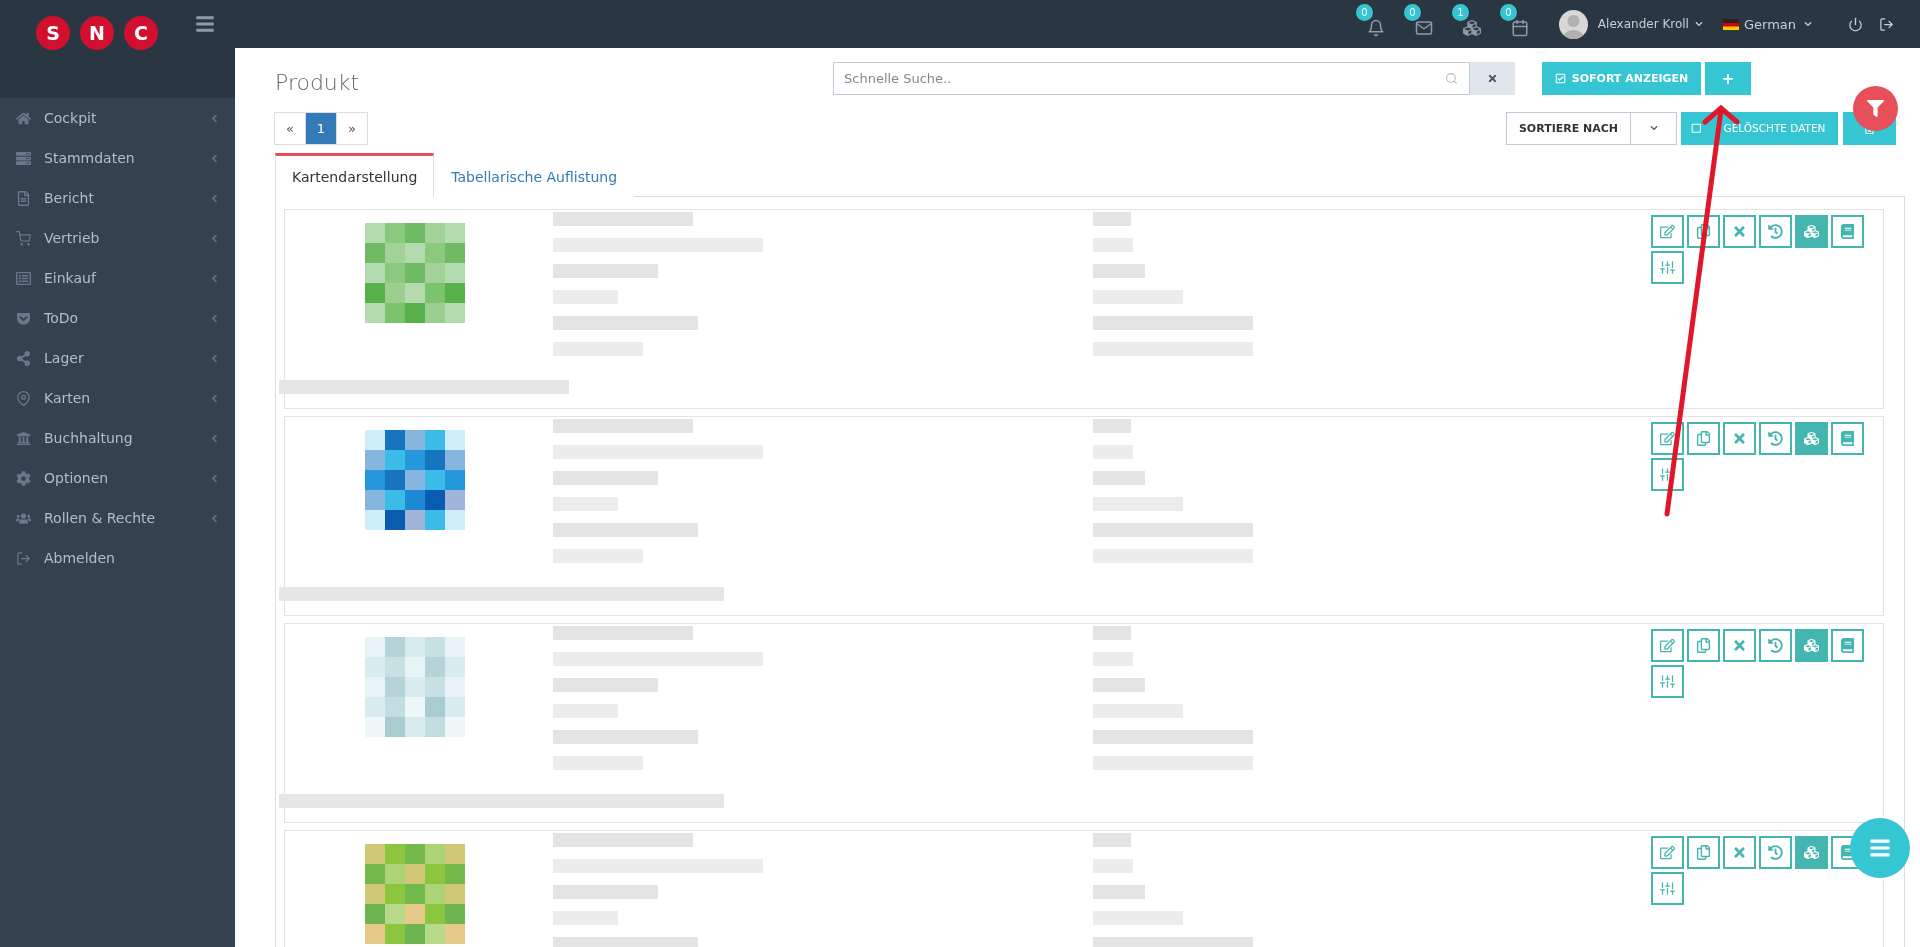 The width and height of the screenshot is (1920, 947). What do you see at coordinates (117, 438) in the screenshot?
I see `sidebar-item: Buchhaltung` at bounding box center [117, 438].